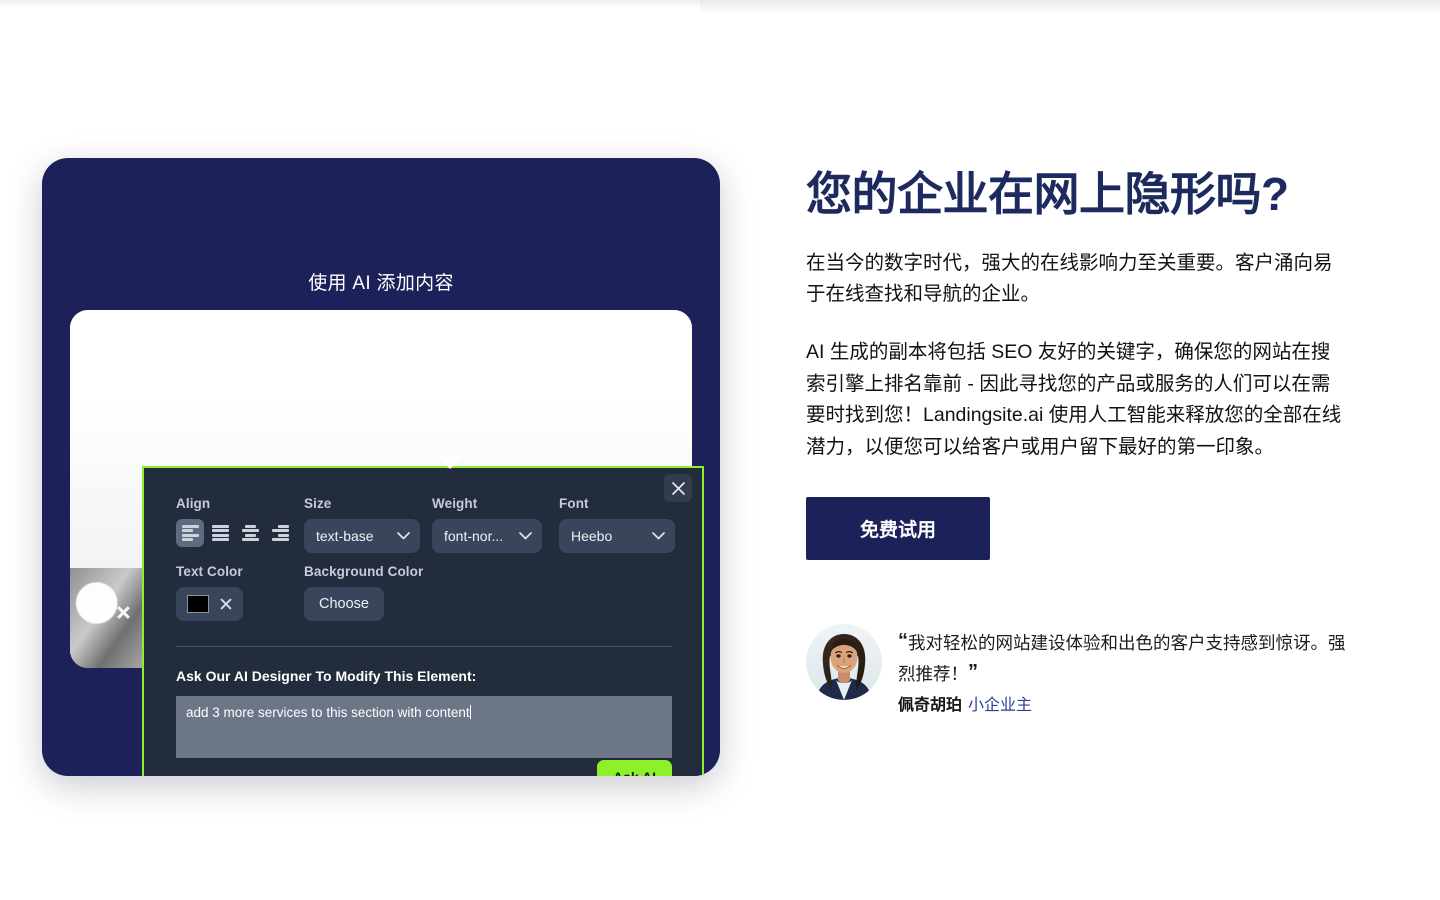 The height and width of the screenshot is (900, 1440). I want to click on text-color-group: Text Color, so click(209, 592).